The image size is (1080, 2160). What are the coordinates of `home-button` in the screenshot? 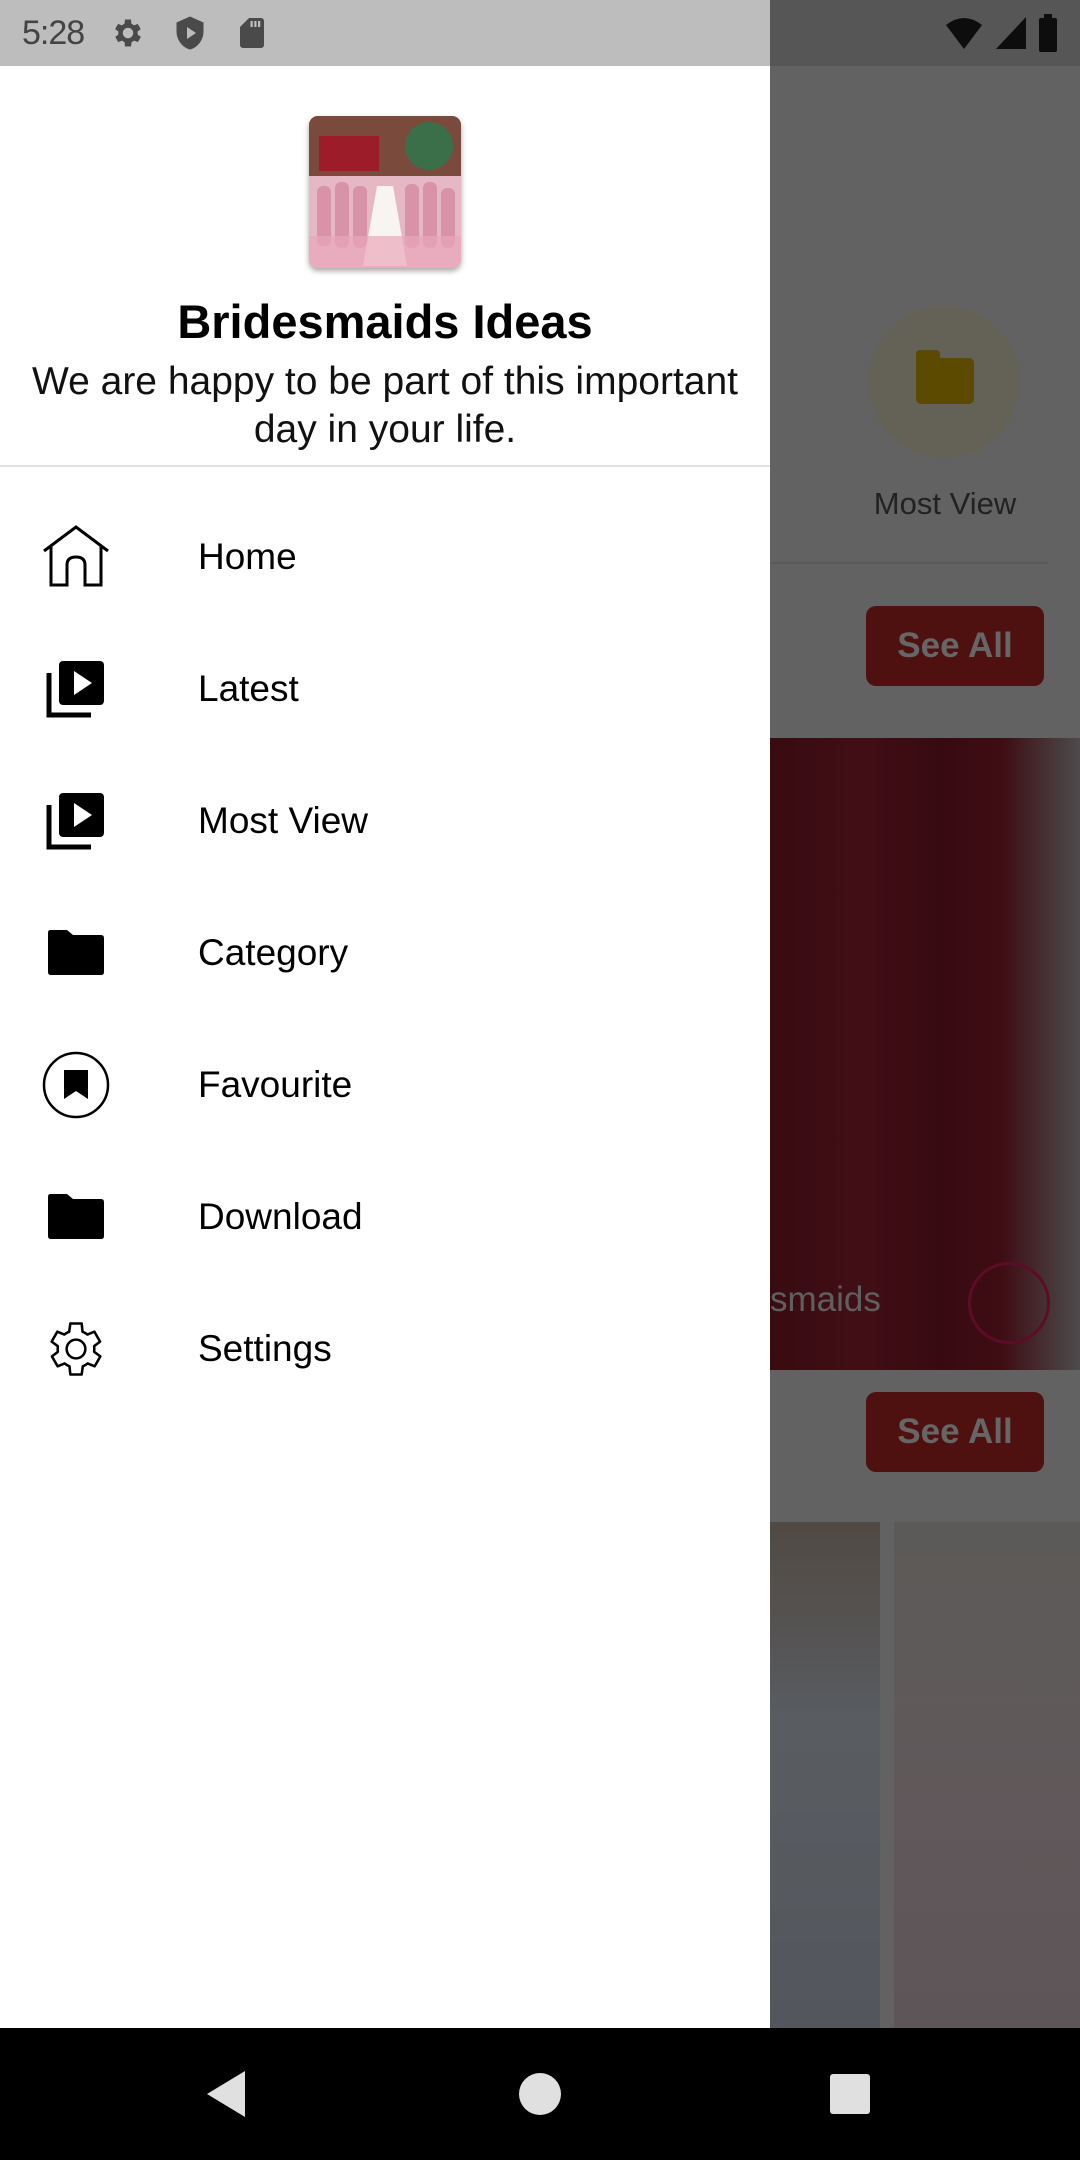 It's located at (540, 2094).